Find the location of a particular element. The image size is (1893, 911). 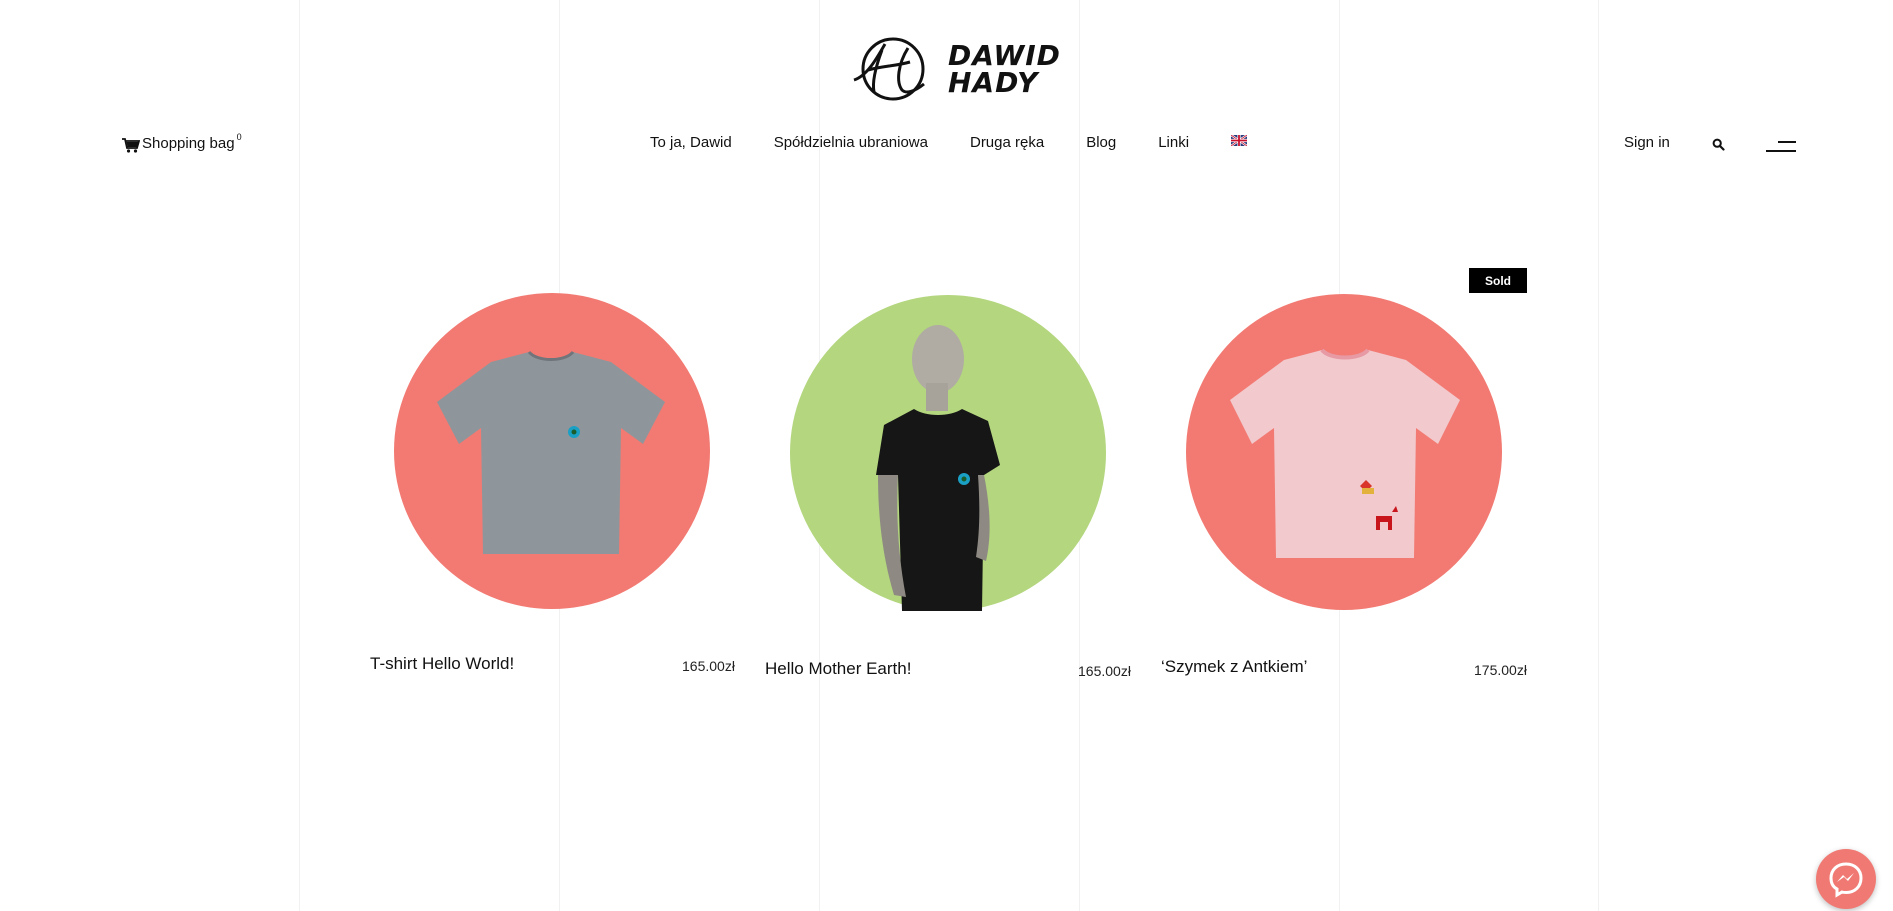

product-price: 175.00zł is located at coordinates (1500, 670).